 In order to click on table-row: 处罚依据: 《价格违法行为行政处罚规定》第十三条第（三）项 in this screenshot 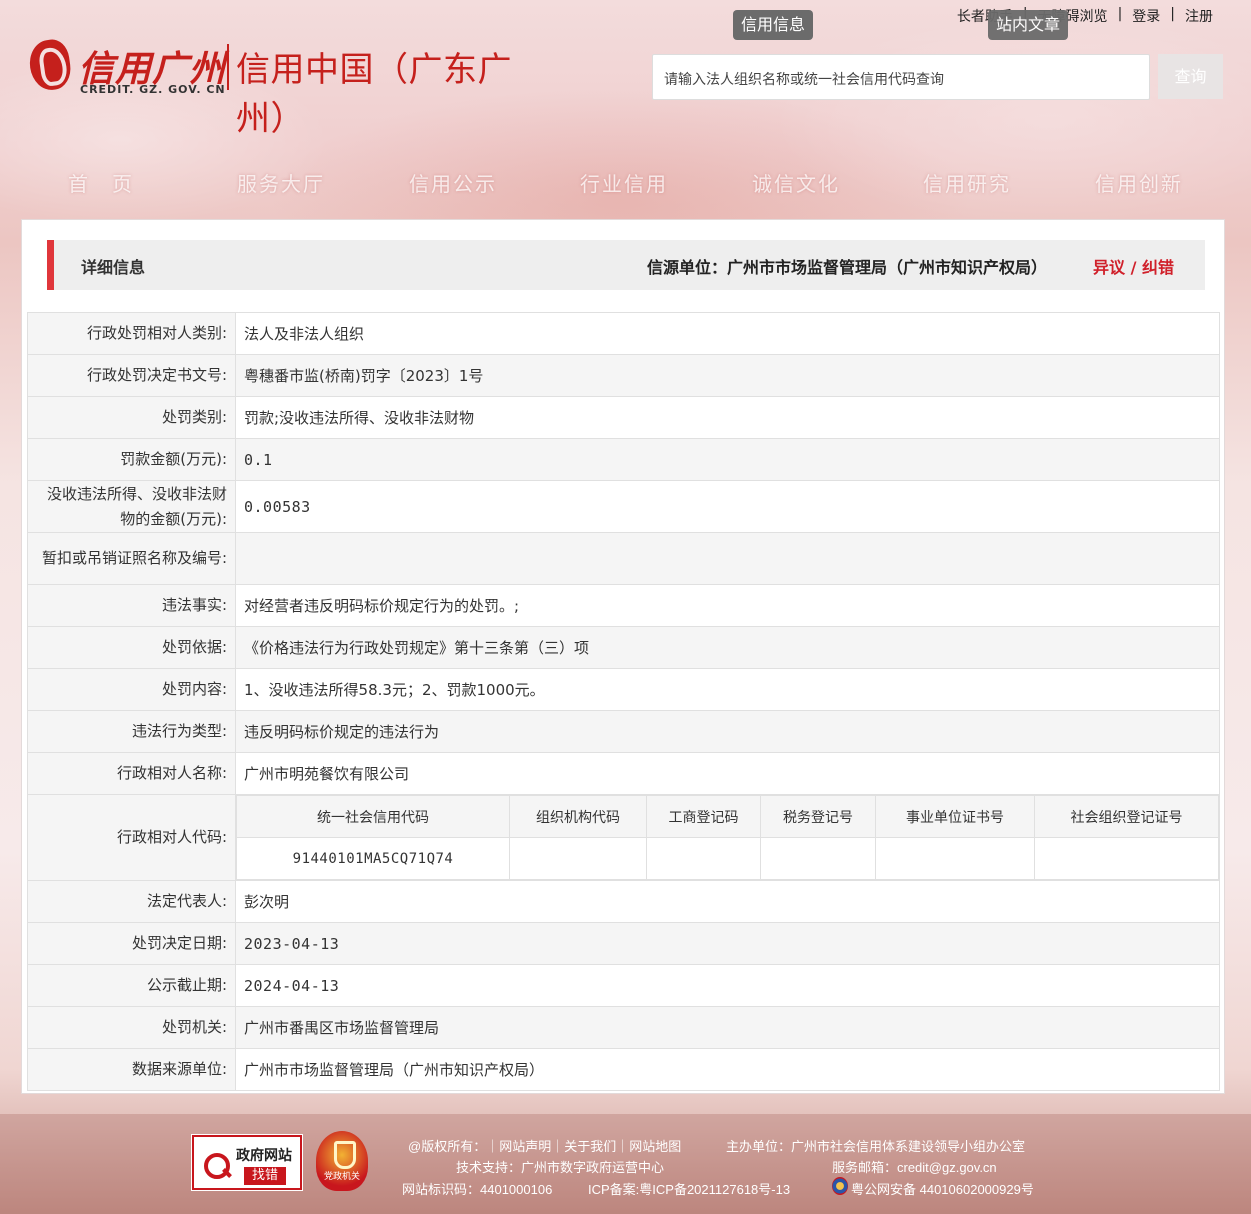, I will do `click(623, 647)`.